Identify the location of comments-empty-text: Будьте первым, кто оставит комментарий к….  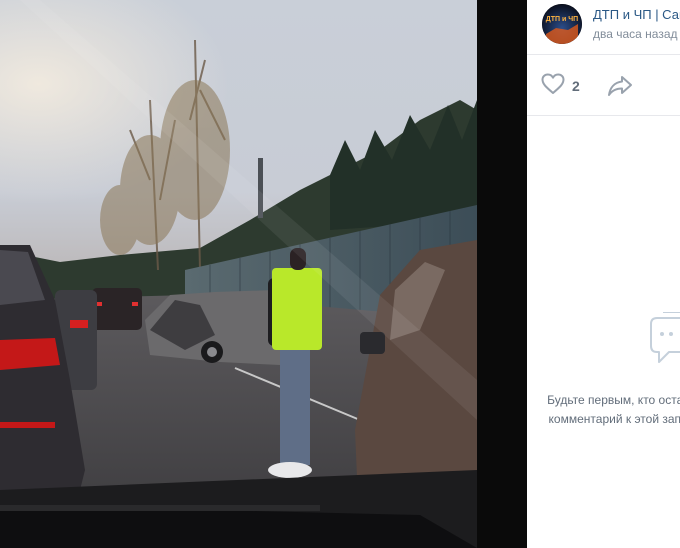
(603, 410).